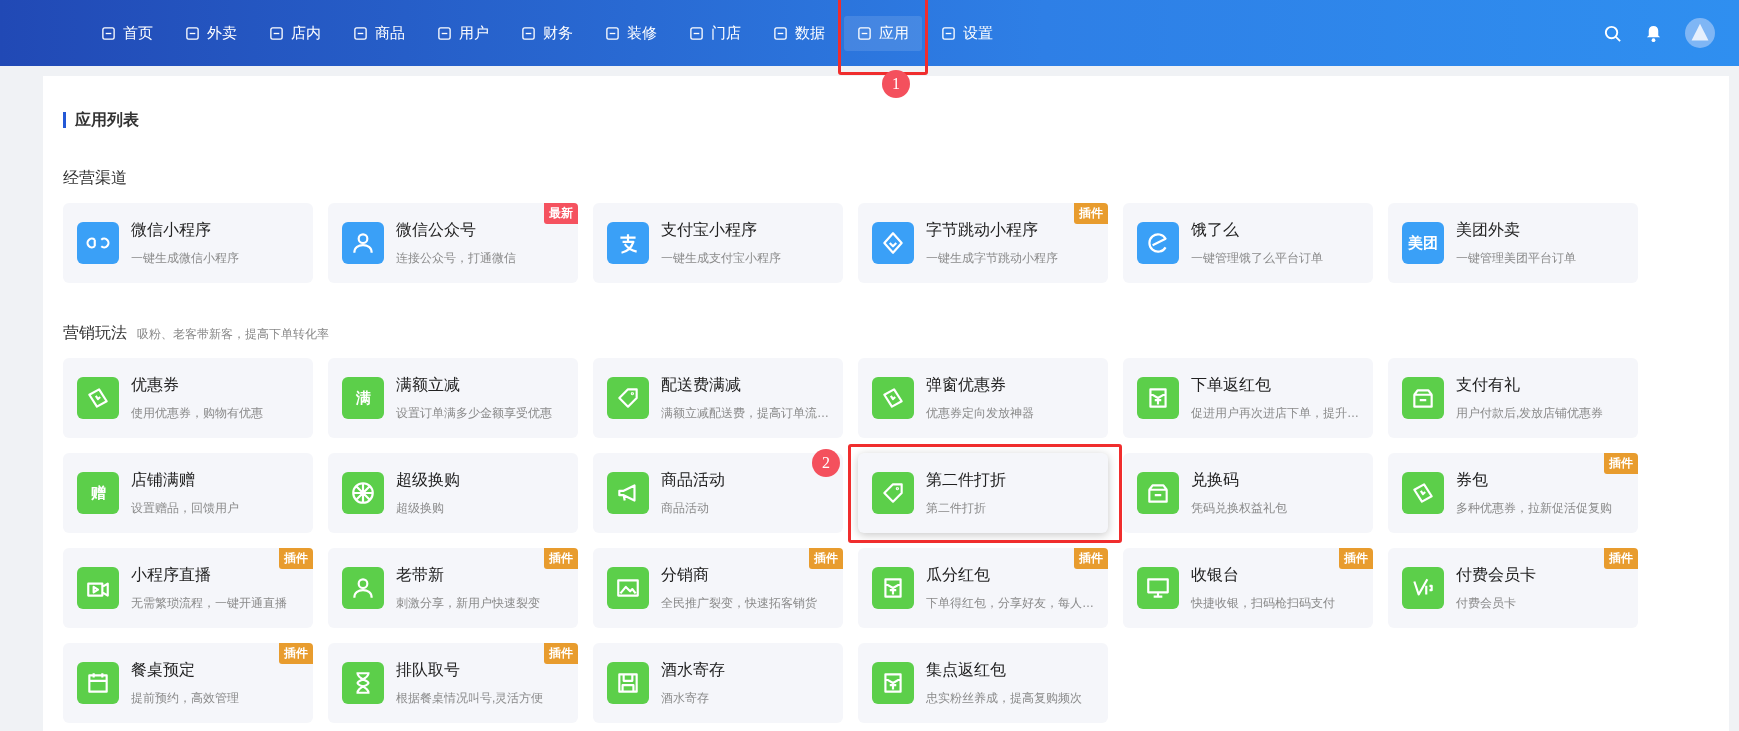  Describe the element at coordinates (379, 33) in the screenshot. I see `nav-item: 商品` at that location.